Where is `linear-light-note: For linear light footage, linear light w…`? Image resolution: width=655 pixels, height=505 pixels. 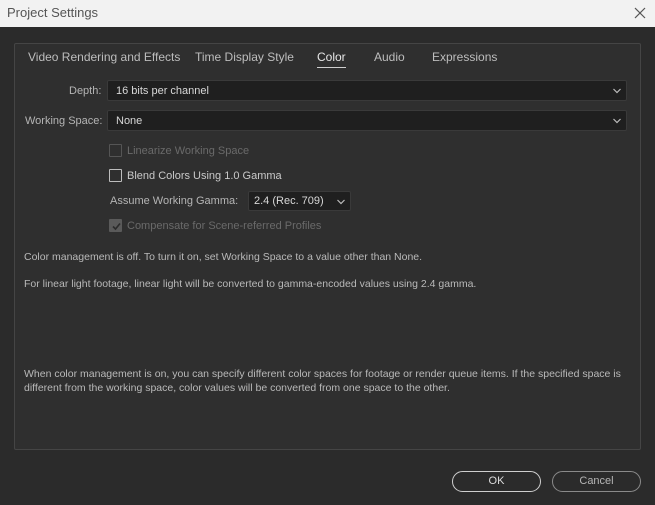
linear-light-note: For linear light footage, linear light w… is located at coordinates (250, 284).